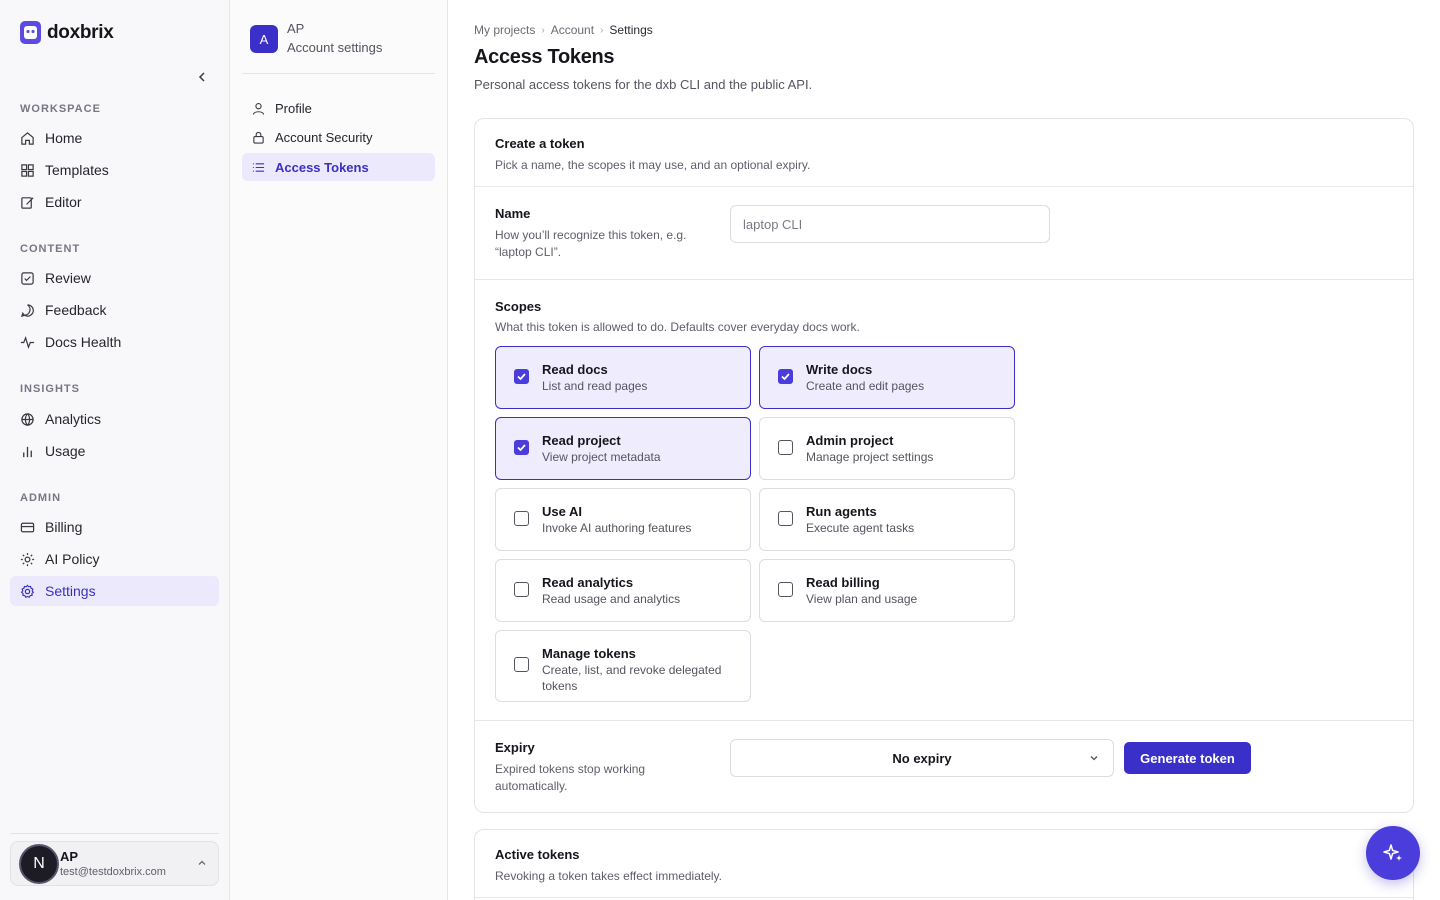 Image resolution: width=1440 pixels, height=900 pixels. Describe the element at coordinates (27, 451) in the screenshot. I see `bar-chart-icon` at that location.